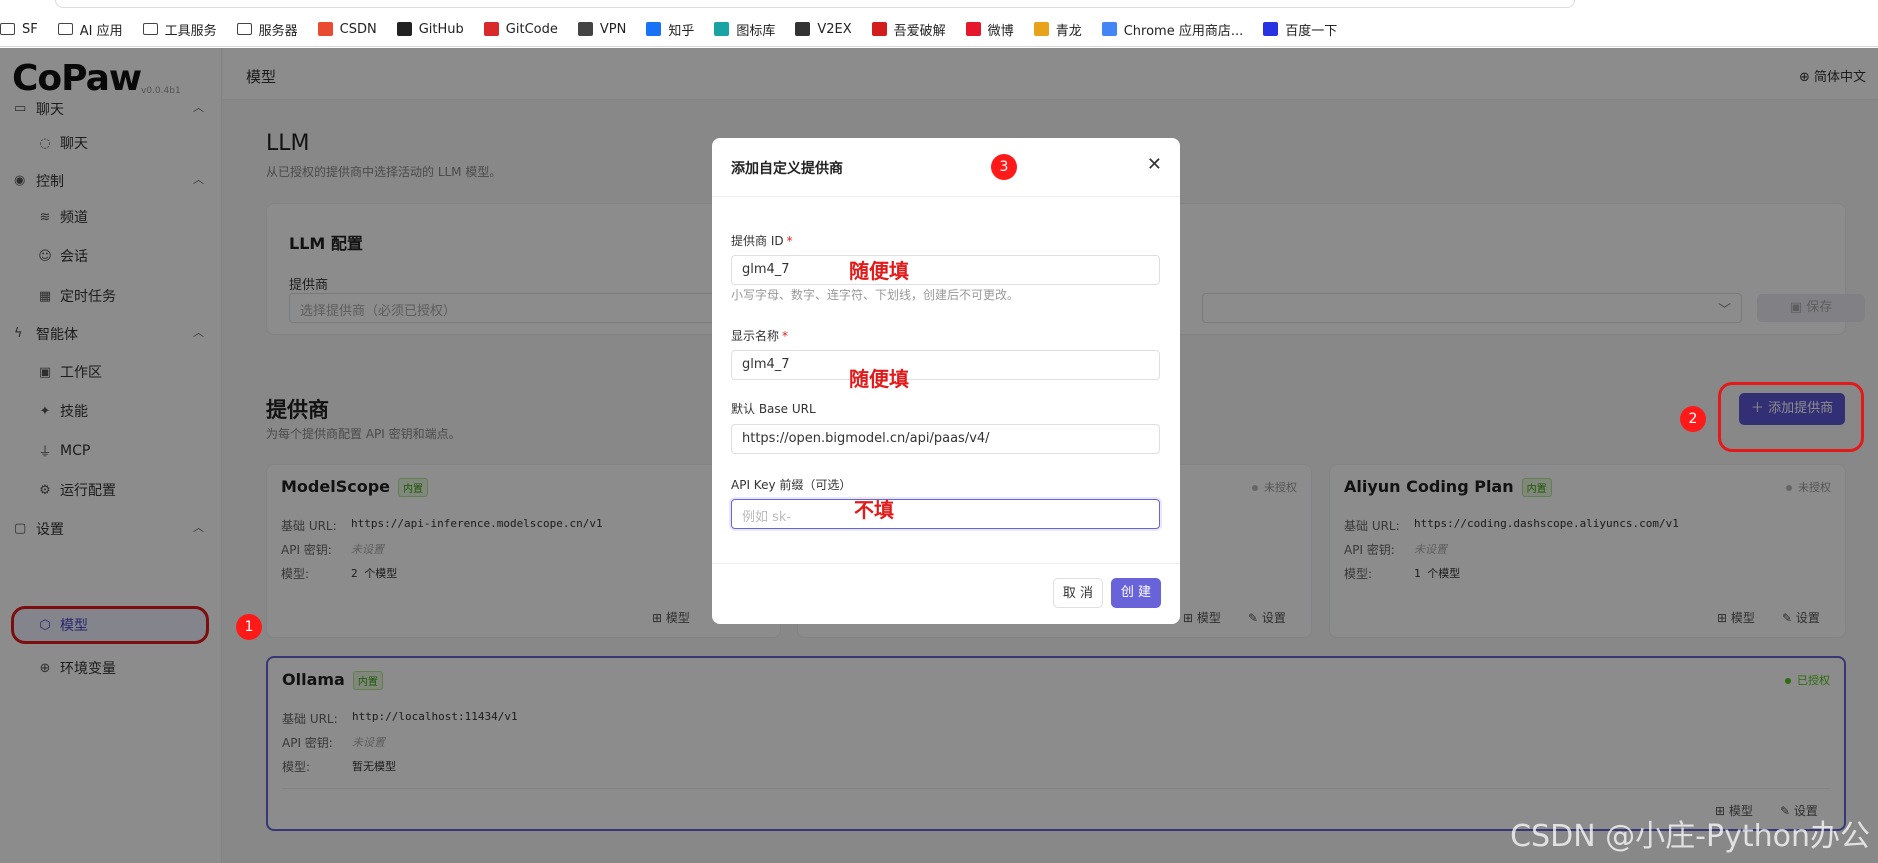 Image resolution: width=1878 pixels, height=863 pixels. What do you see at coordinates (879, 29) in the screenshot?
I see `52pojie-icon` at bounding box center [879, 29].